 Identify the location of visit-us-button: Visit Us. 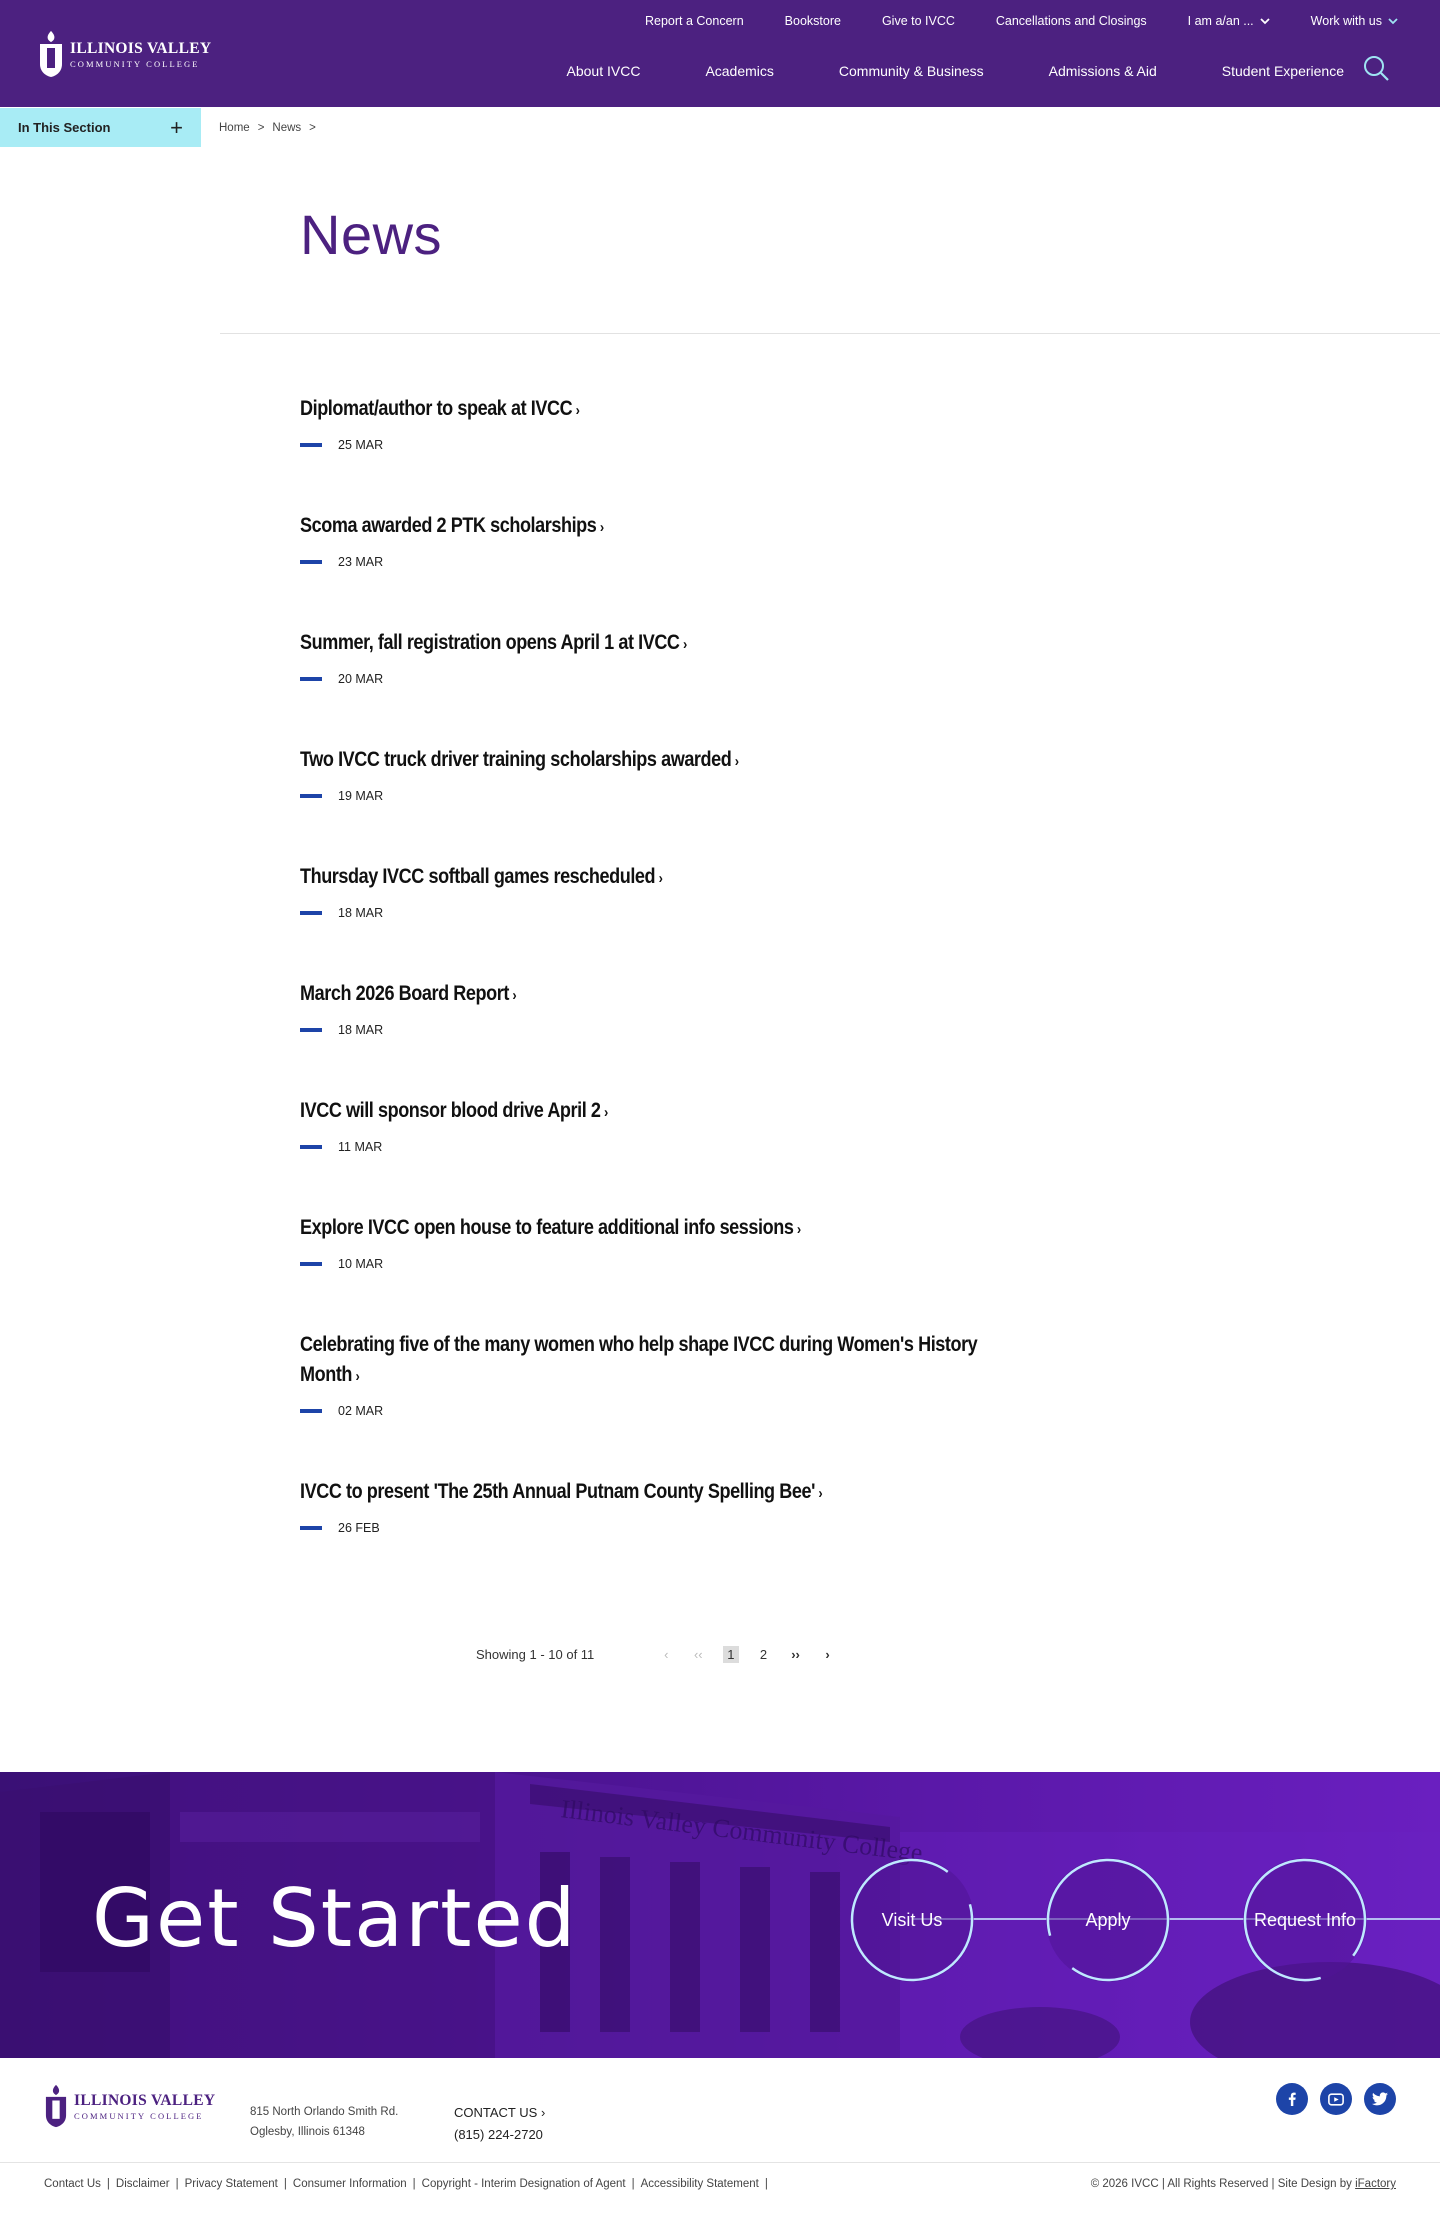
(912, 1920).